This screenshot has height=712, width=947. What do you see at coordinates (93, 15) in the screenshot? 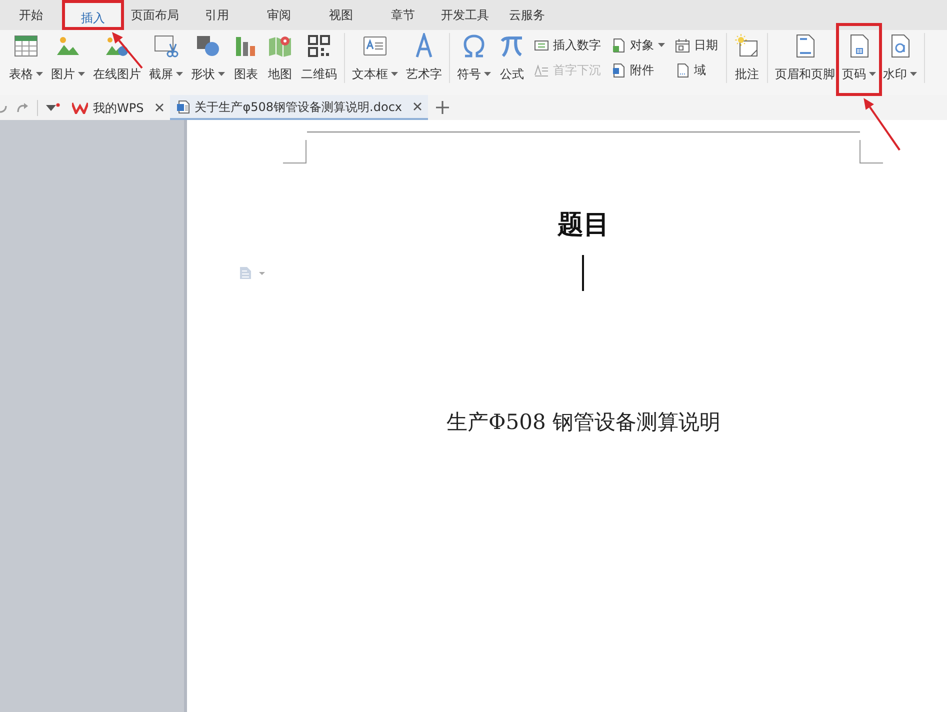
I see `menu-tab: 插入` at bounding box center [93, 15].